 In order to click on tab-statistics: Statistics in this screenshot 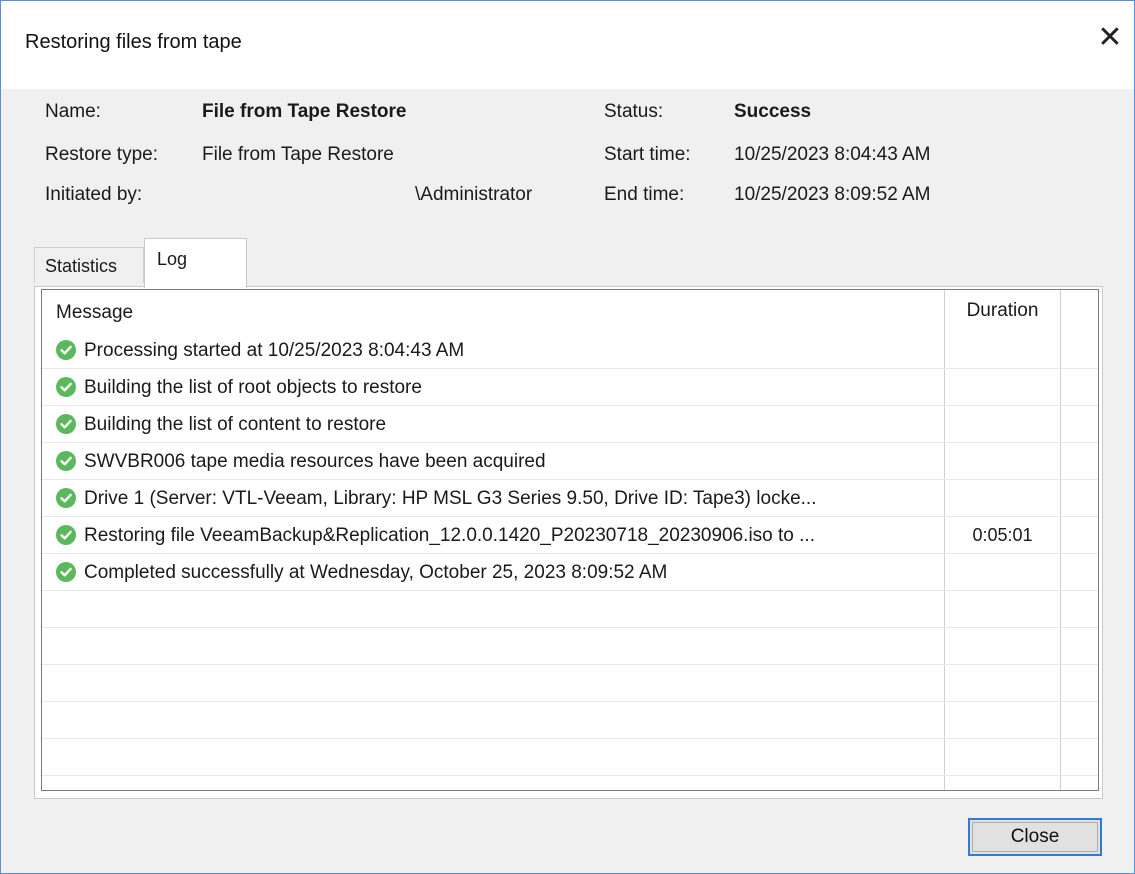, I will do `click(89, 265)`.